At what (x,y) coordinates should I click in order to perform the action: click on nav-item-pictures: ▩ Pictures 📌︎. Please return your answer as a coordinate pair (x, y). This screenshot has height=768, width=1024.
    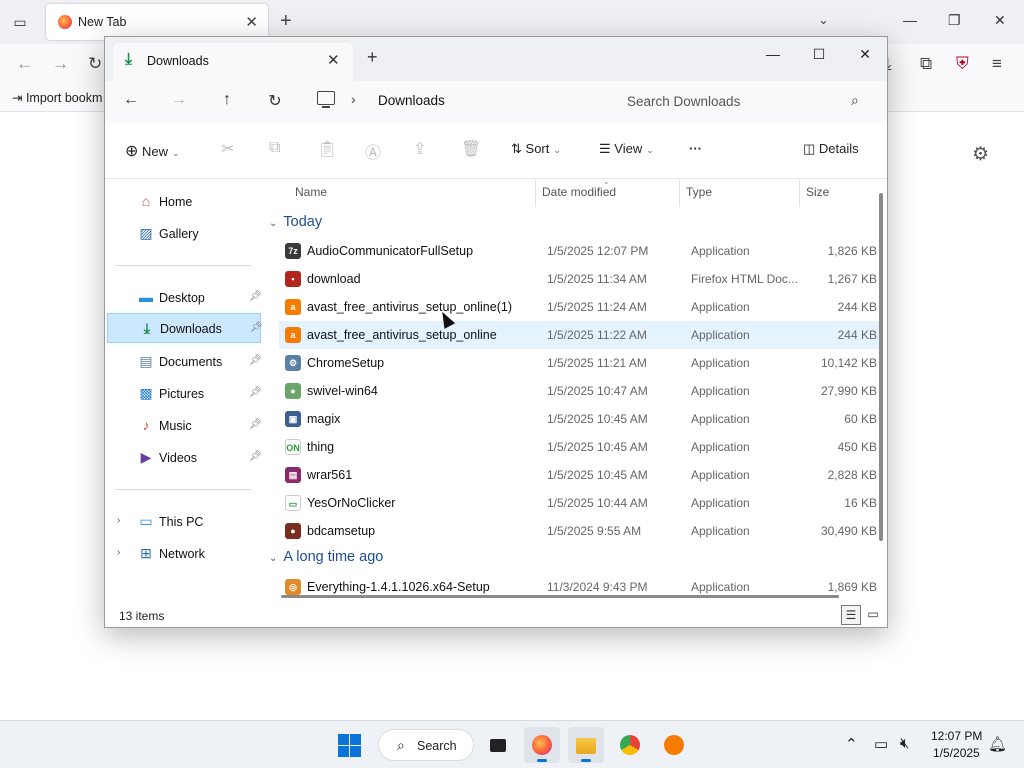
    Looking at the image, I should click on (184, 394).